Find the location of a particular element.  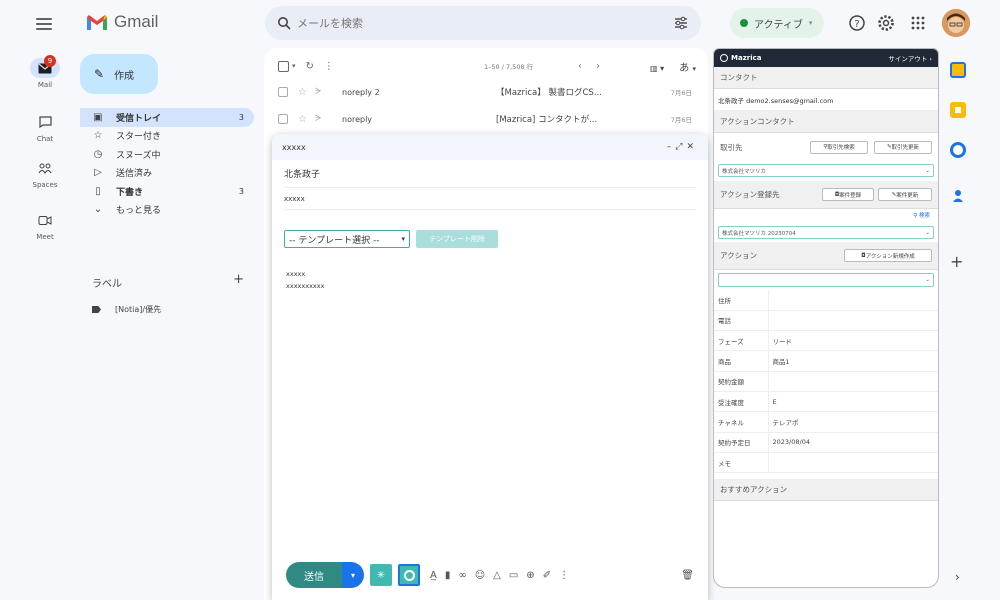

signature-pen-icon: ✐ is located at coordinates (551, 575).